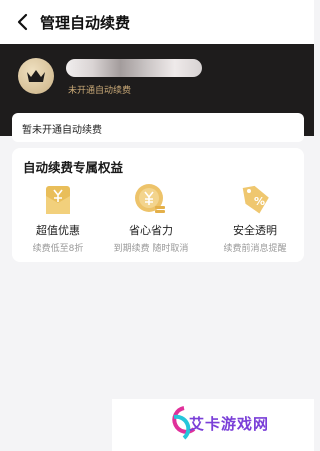 This screenshot has height=451, width=320. I want to click on percent-tag-icon: %, so click(255, 200).